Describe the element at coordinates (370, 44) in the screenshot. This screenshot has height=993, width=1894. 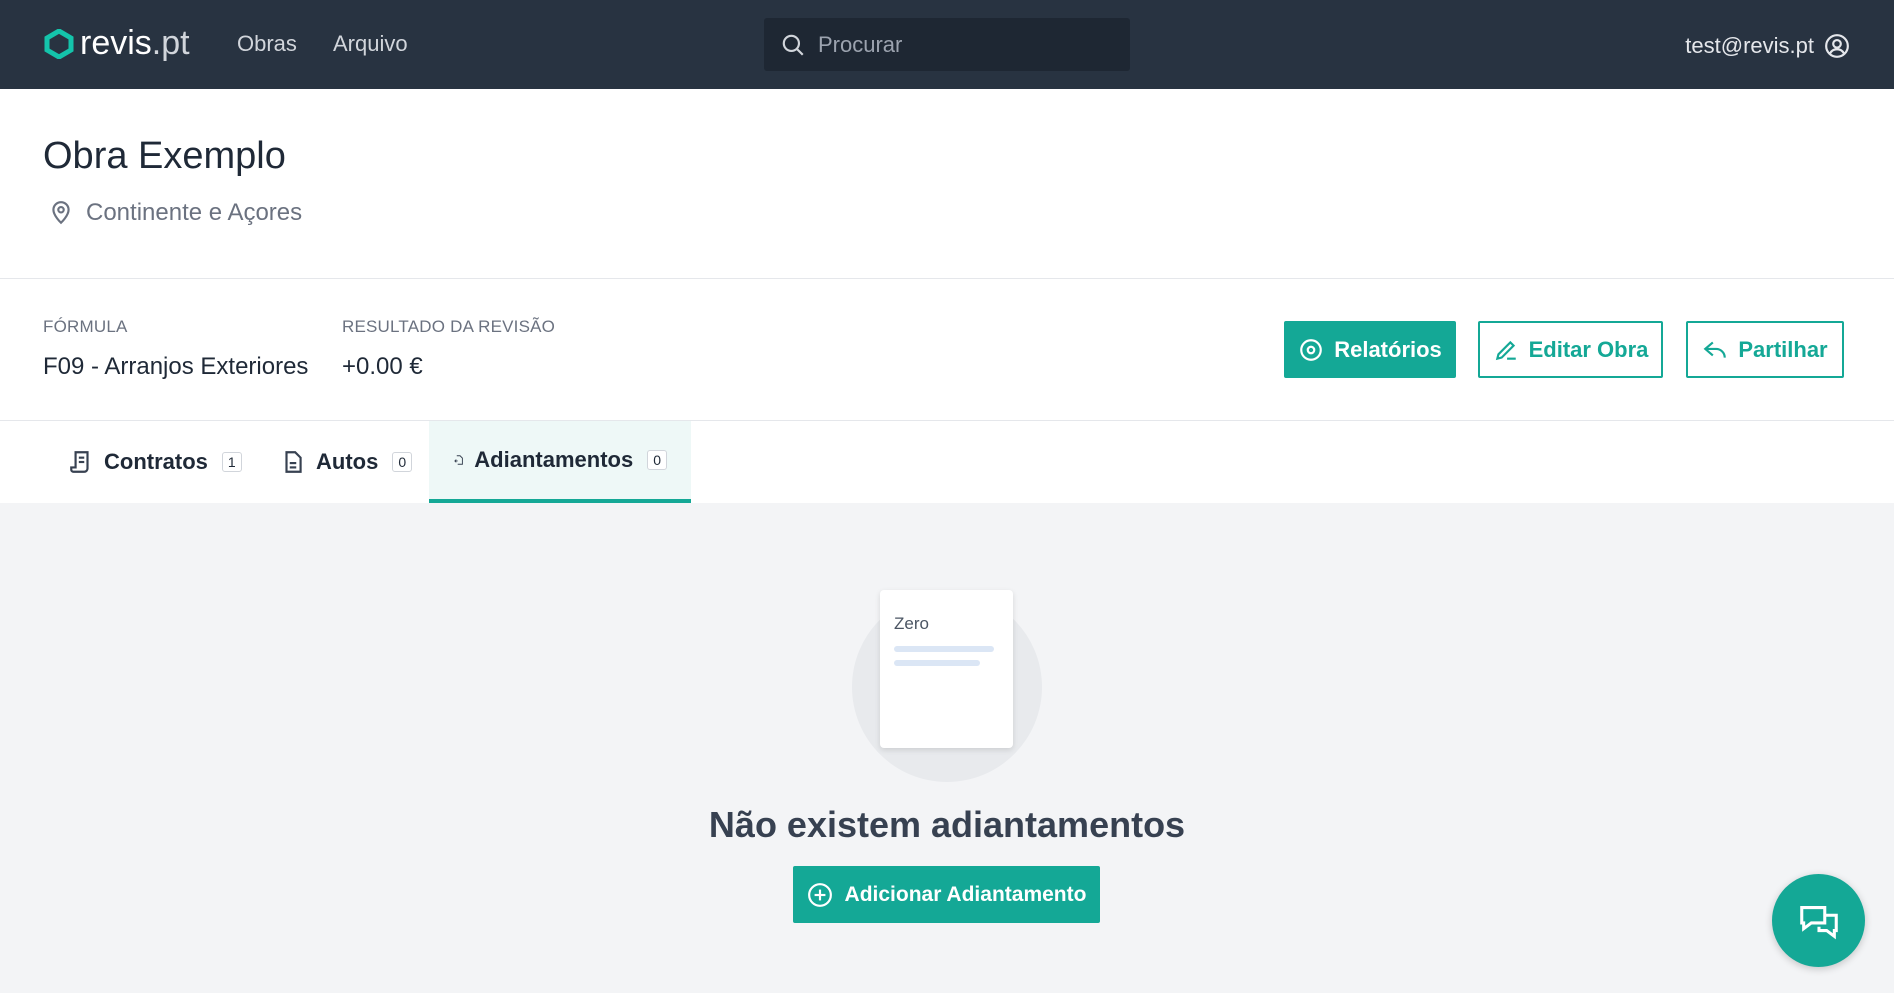
I see `nav-link-arquivo: Arquivo` at that location.